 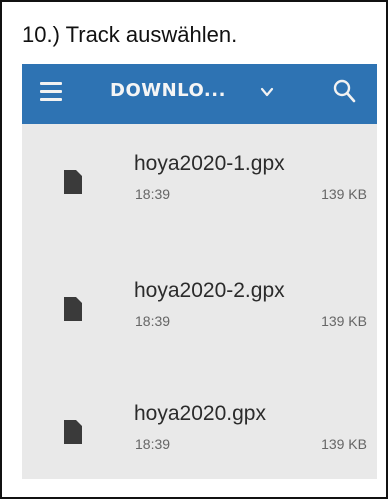 What do you see at coordinates (130, 34) in the screenshot?
I see `step-caption: 10.) Track auswählen.` at bounding box center [130, 34].